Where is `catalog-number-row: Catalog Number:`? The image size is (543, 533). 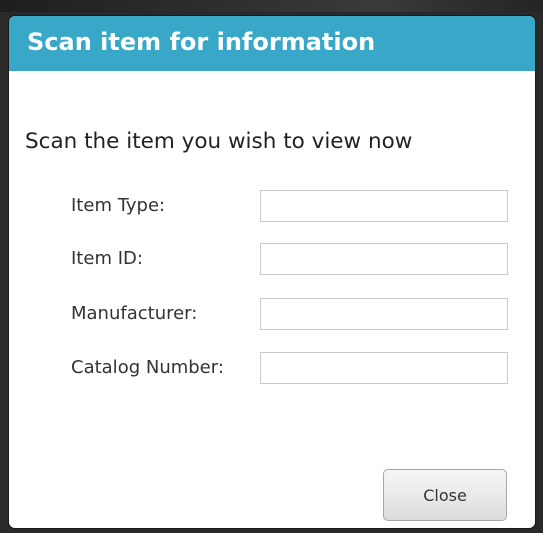 catalog-number-row: Catalog Number: is located at coordinates (291, 369).